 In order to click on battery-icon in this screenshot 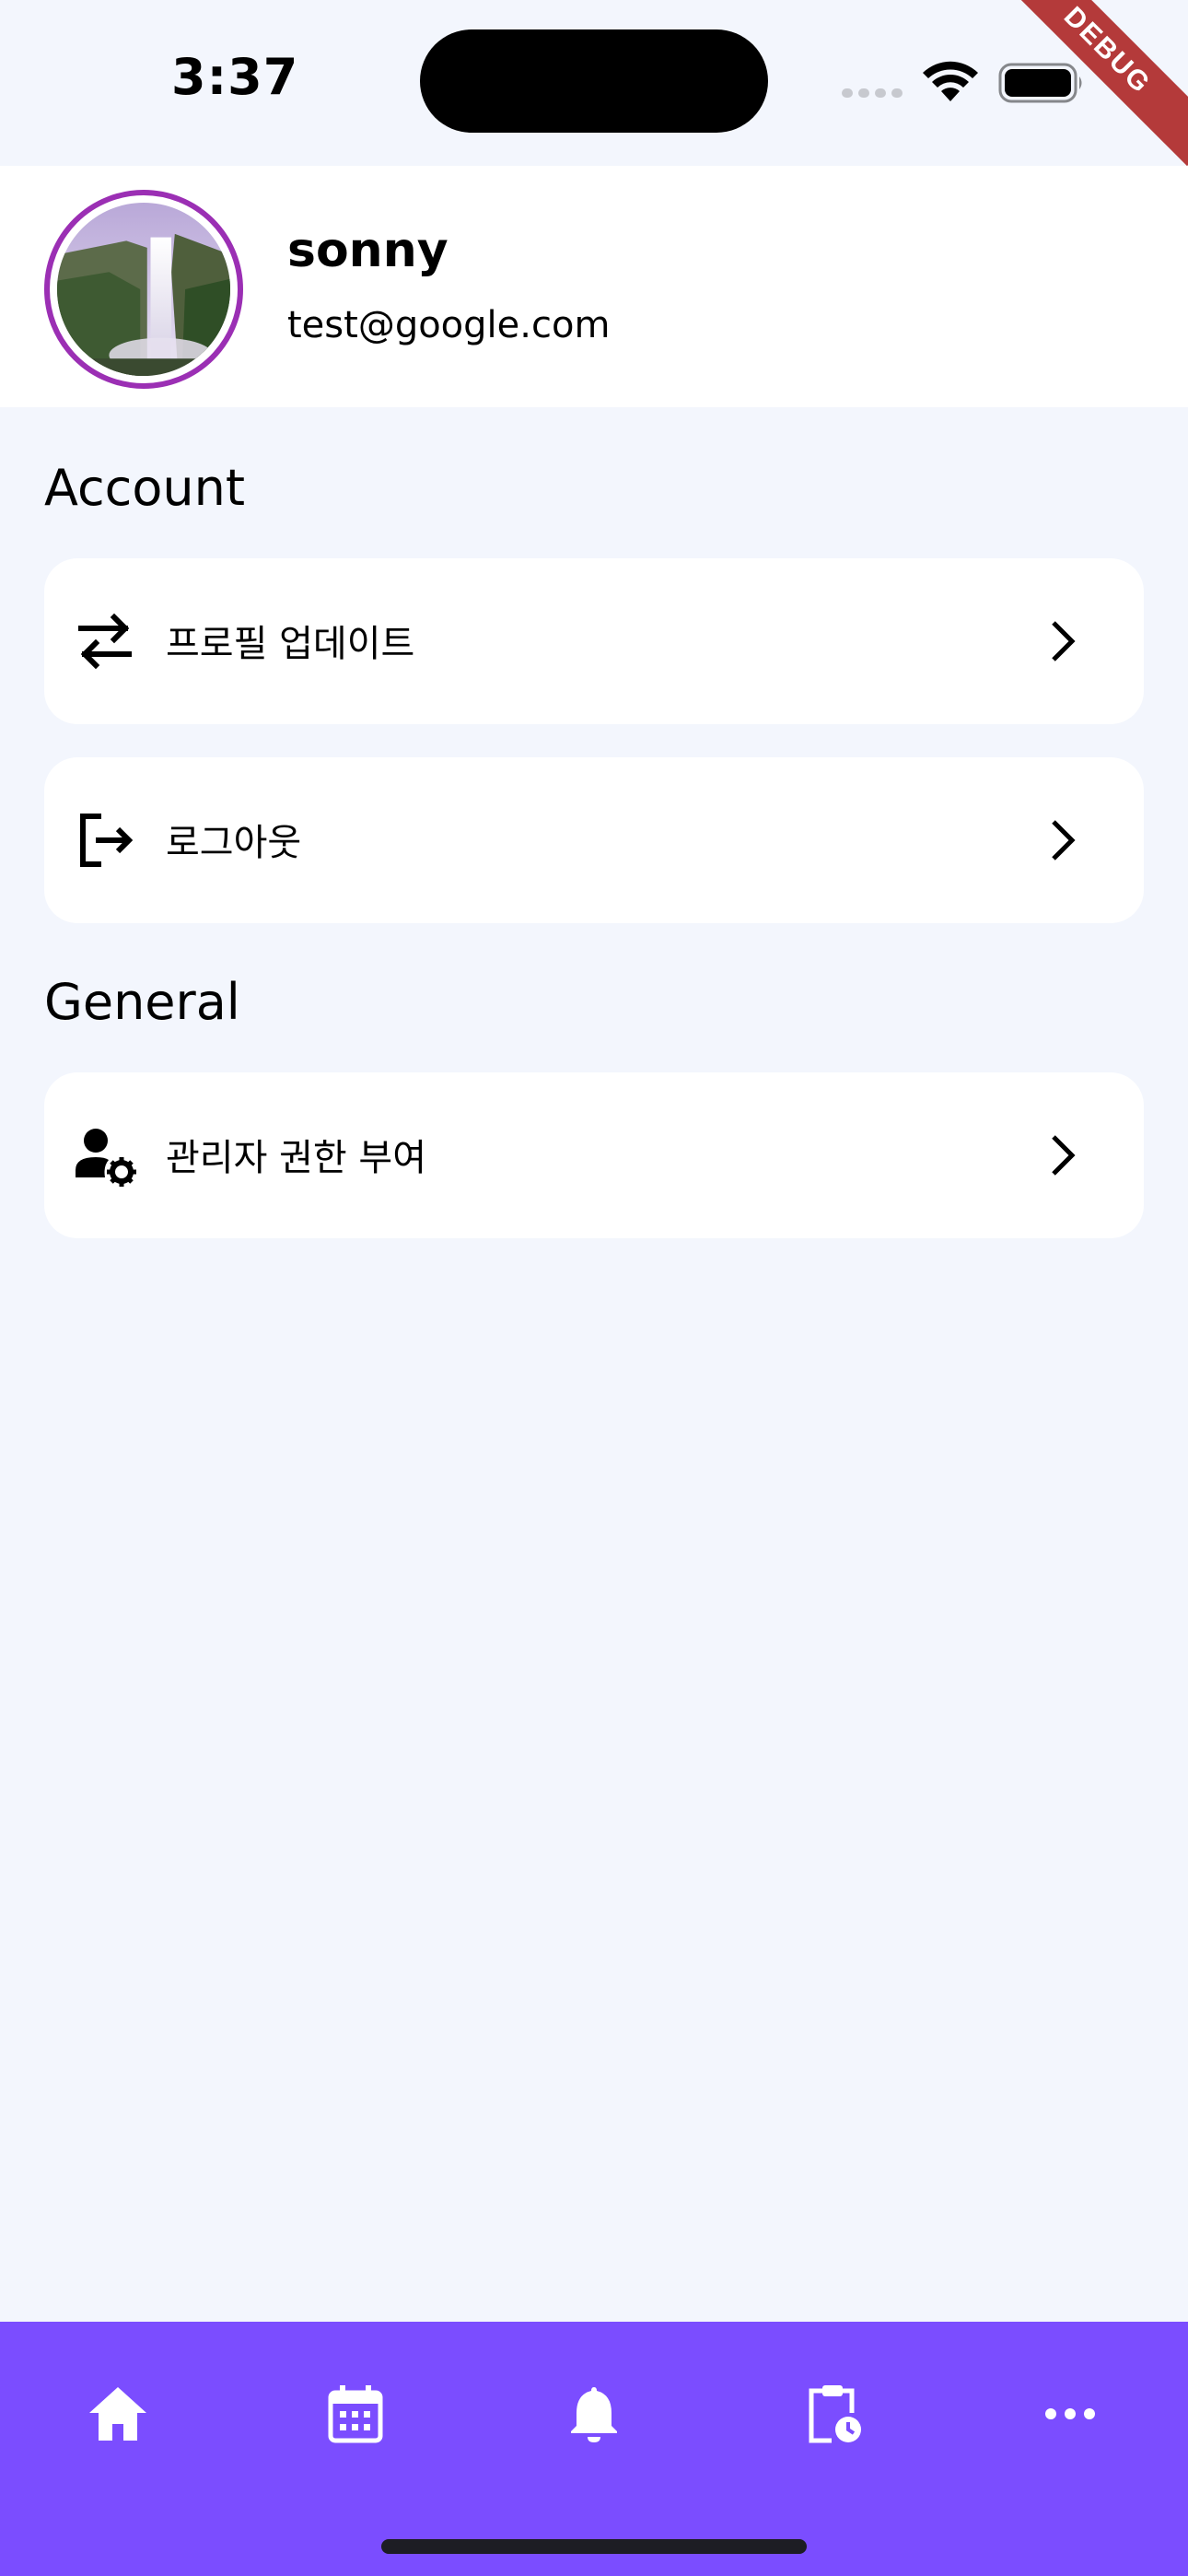, I will do `click(1040, 83)`.